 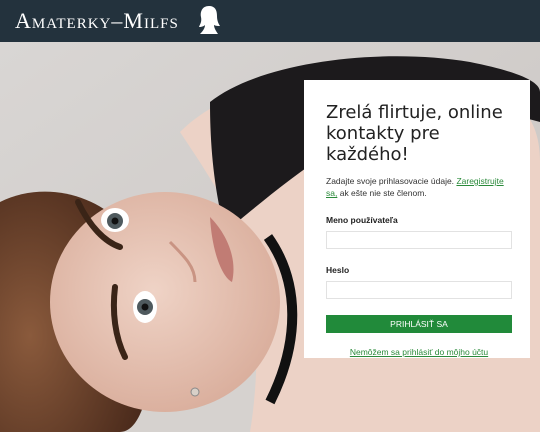 What do you see at coordinates (97, 21) in the screenshot?
I see `site-logo: Amaterky–Milfs` at bounding box center [97, 21].